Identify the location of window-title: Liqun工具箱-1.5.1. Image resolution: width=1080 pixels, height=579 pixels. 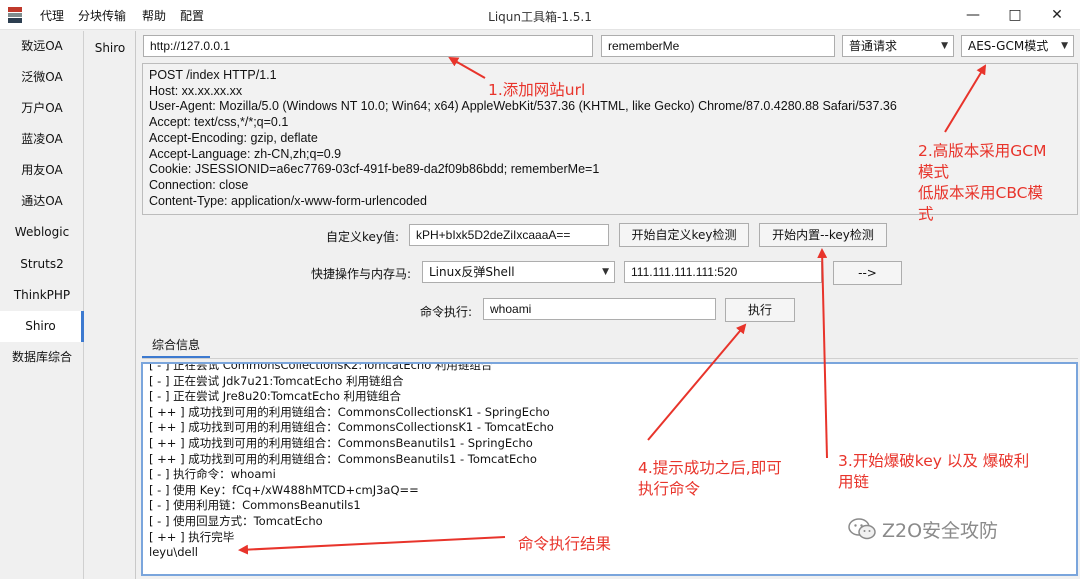
(540, 17).